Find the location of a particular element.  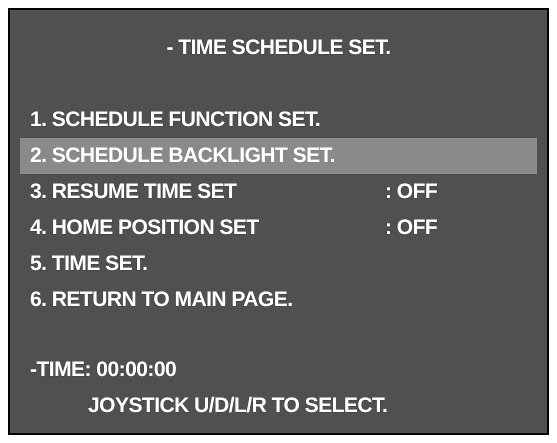

menu-item: 5. TIME SET. is located at coordinates (278, 264).